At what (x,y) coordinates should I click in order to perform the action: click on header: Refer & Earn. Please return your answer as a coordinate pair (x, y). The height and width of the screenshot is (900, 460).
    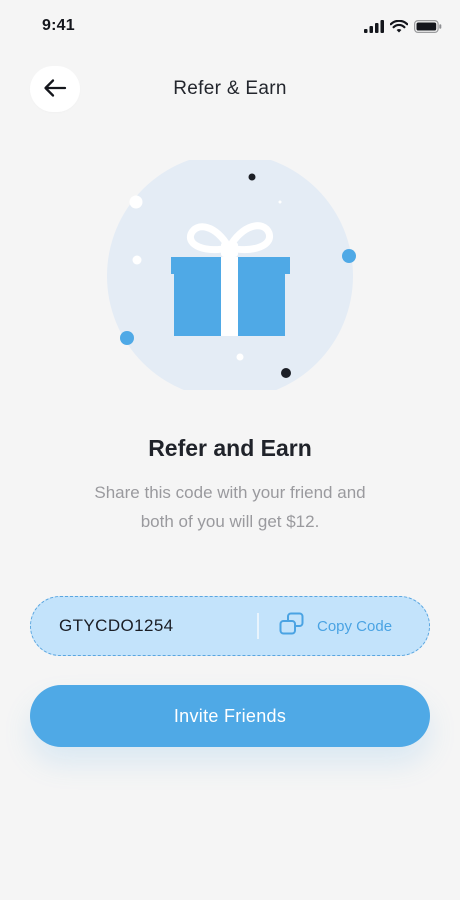
    Looking at the image, I should click on (230, 89).